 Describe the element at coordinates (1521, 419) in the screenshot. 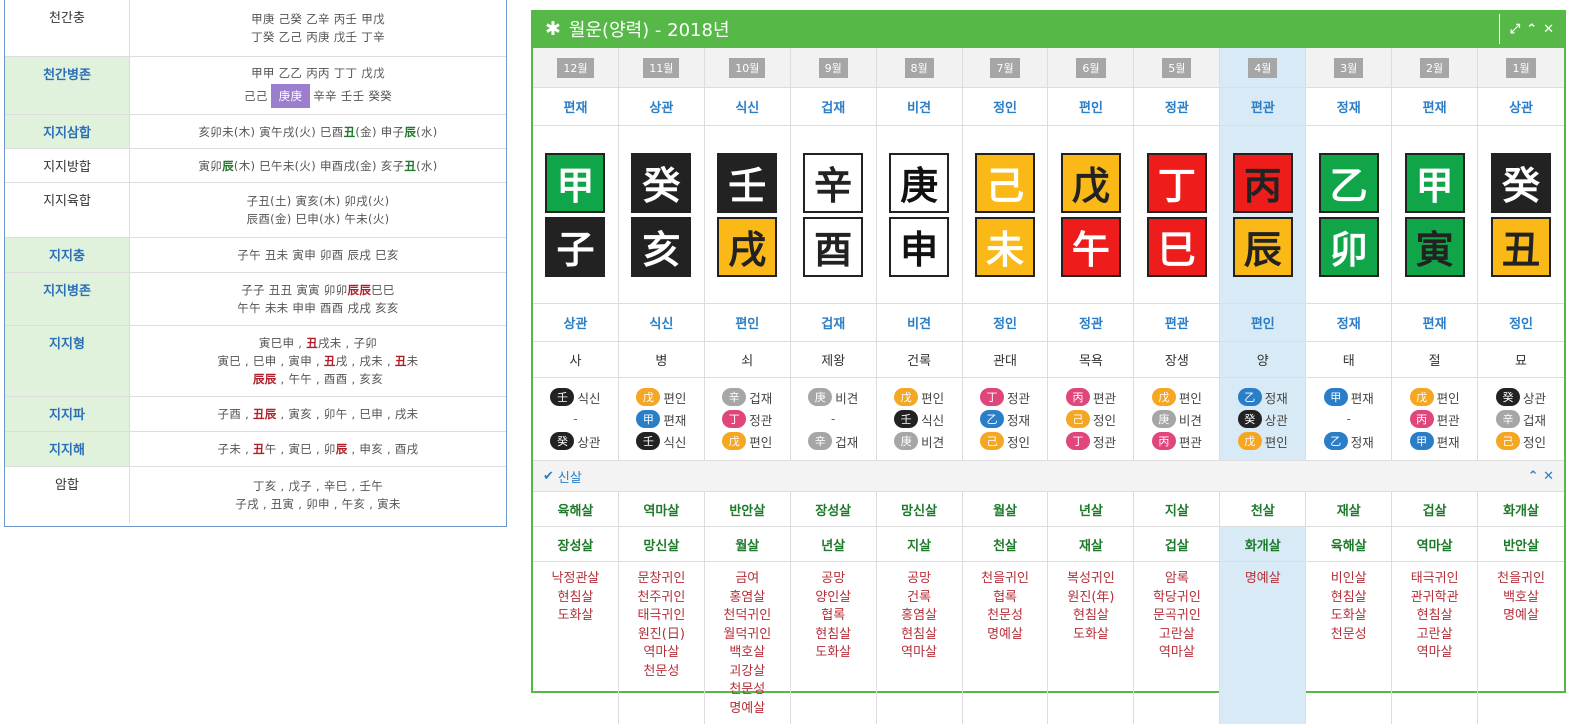

I see `hidden-stem-line: 辛 겁재` at that location.